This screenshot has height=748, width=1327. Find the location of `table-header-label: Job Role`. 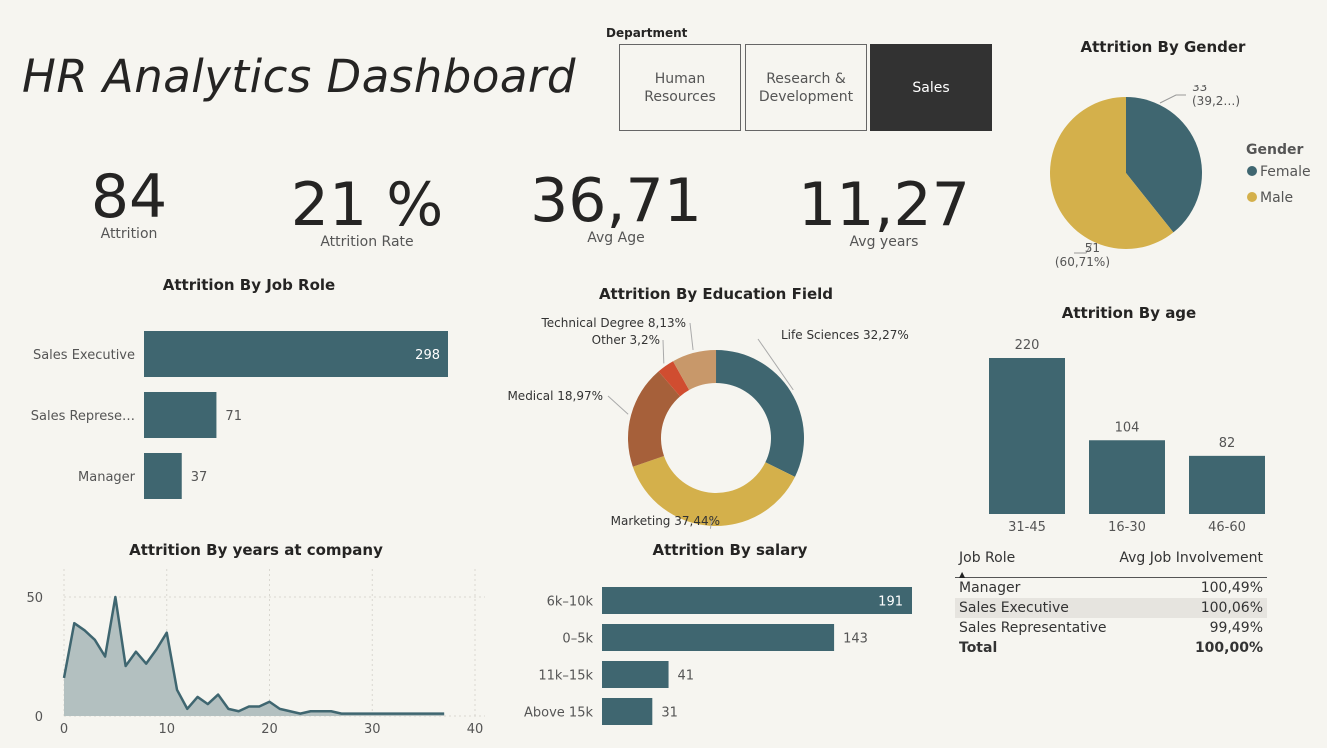

table-header-label: Job Role is located at coordinates (987, 558).